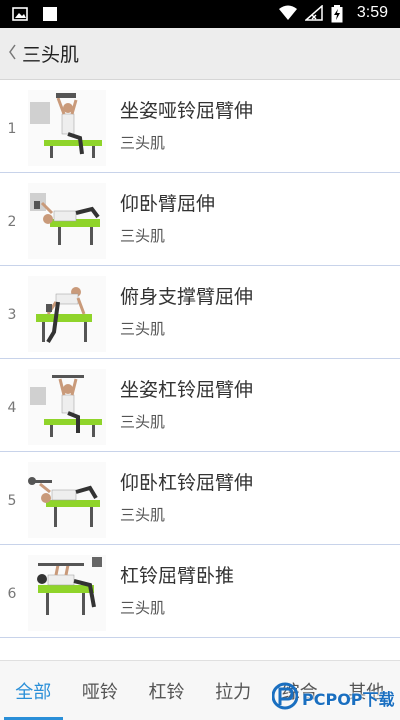 Image resolution: width=400 pixels, height=720 pixels. What do you see at coordinates (33, 690) in the screenshot?
I see `tab-all: 全部` at bounding box center [33, 690].